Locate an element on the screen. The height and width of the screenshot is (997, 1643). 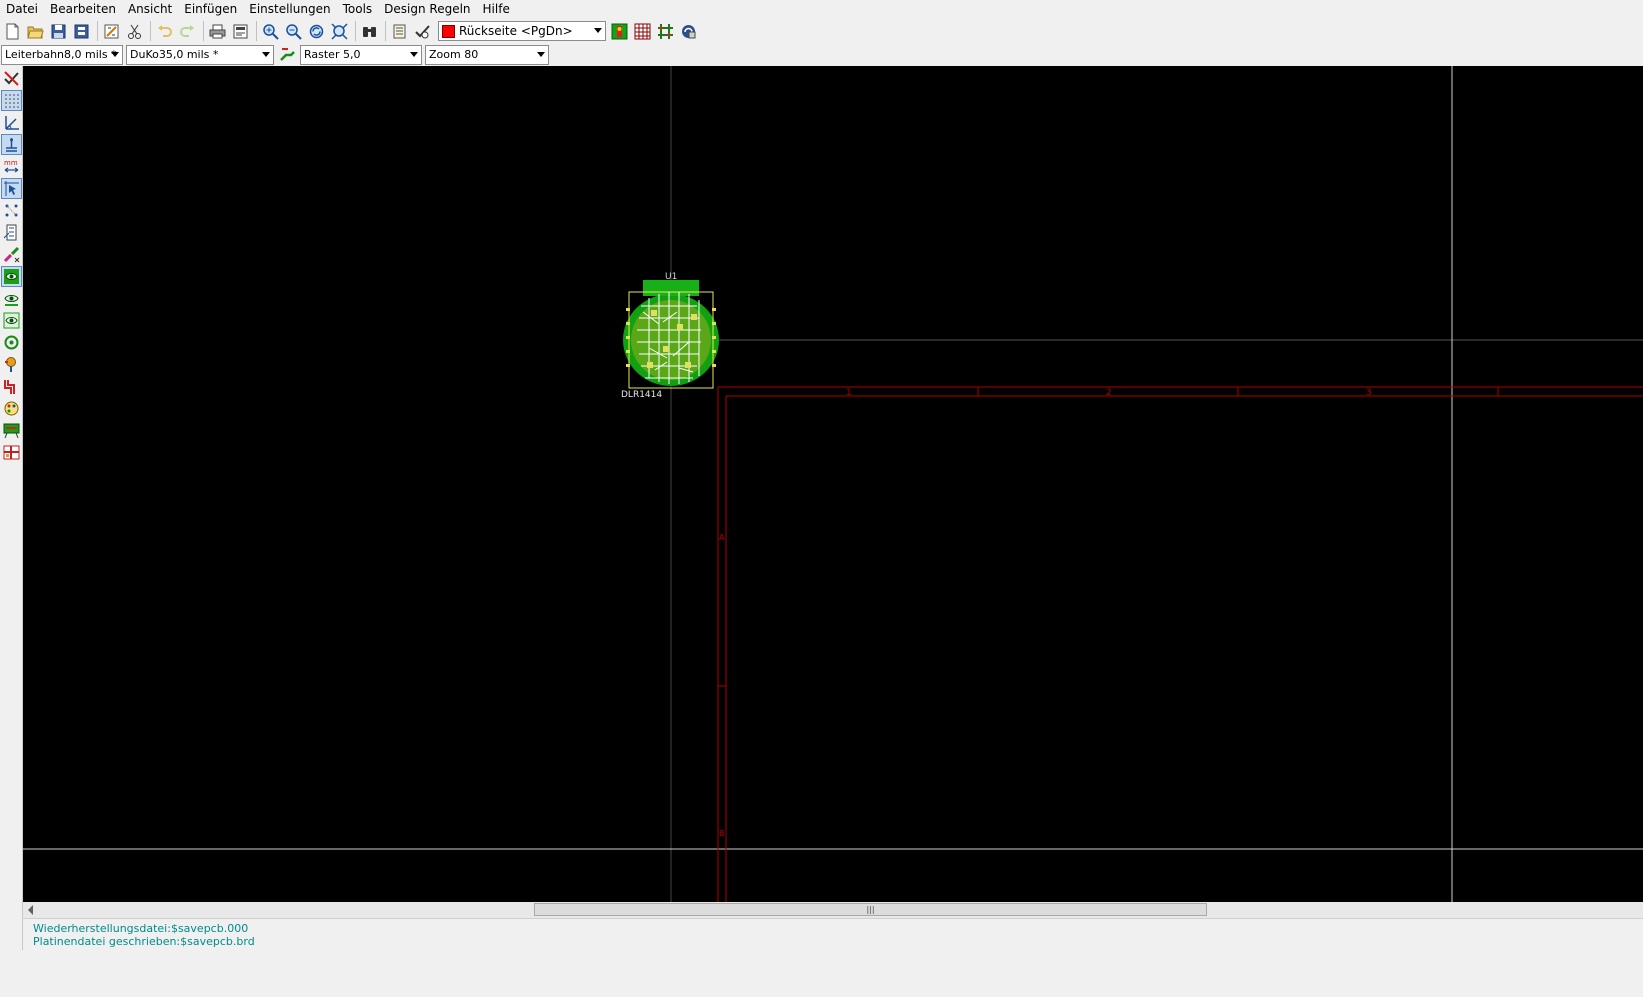
auto-delete-track-toggle is located at coordinates (11, 254).